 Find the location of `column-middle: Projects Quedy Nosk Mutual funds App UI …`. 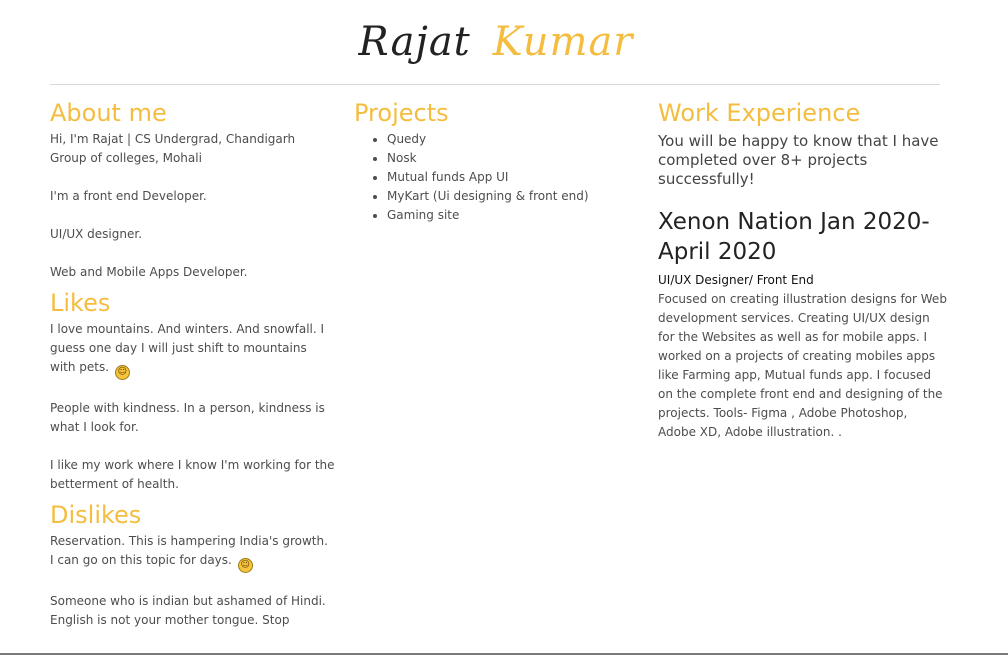

column-middle: Projects Quedy Nosk Mutual funds App UI … is located at coordinates (499, 160).